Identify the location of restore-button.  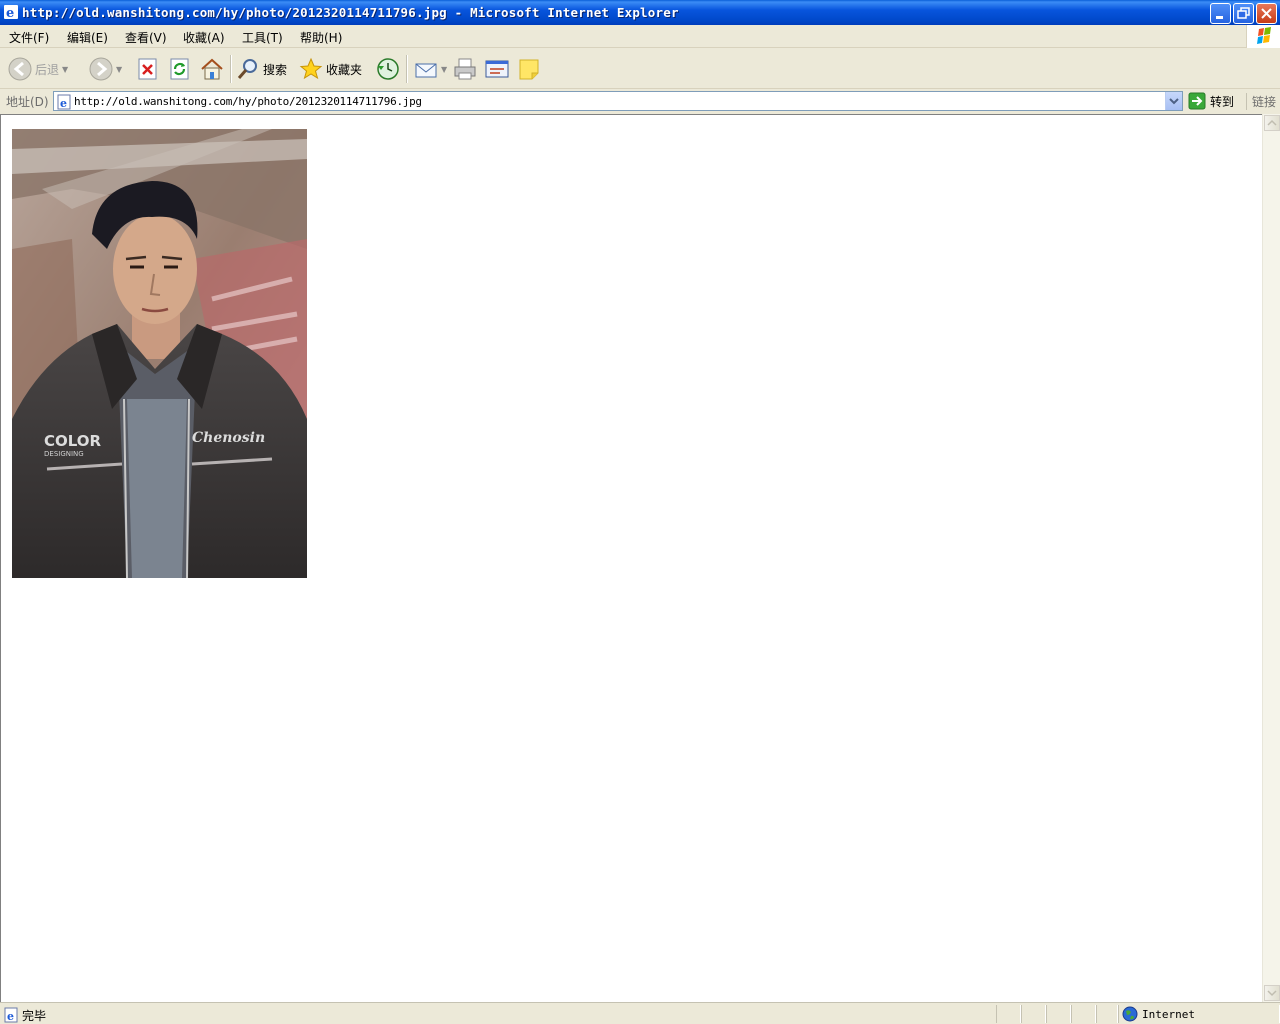
(1243, 13).